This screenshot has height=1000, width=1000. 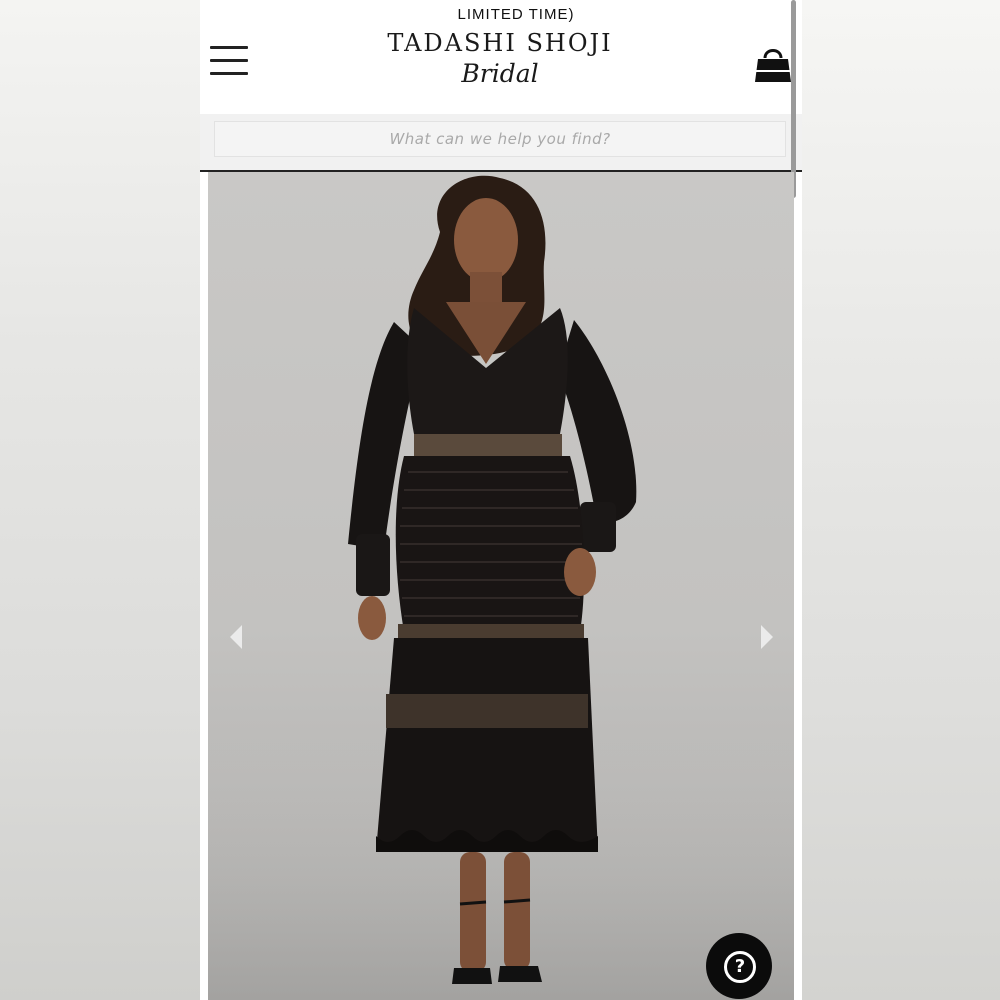 I want to click on help-chat-button: ?, so click(x=739, y=966).